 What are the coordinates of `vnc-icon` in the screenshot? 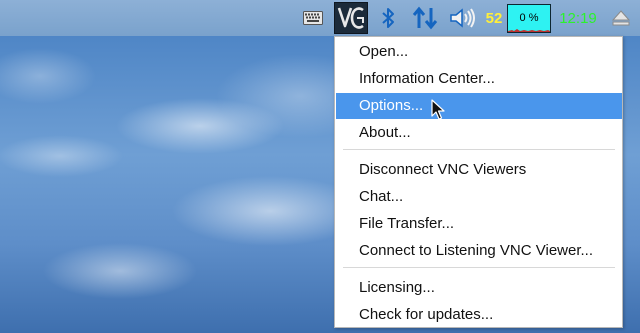 It's located at (351, 18).